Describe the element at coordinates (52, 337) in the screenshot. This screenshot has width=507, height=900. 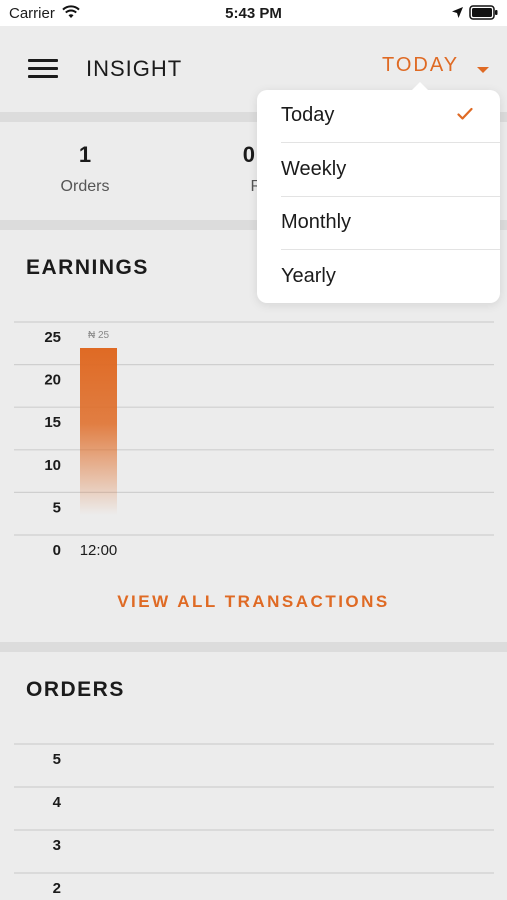
I see `earnings-y-tick-label: 25` at that location.